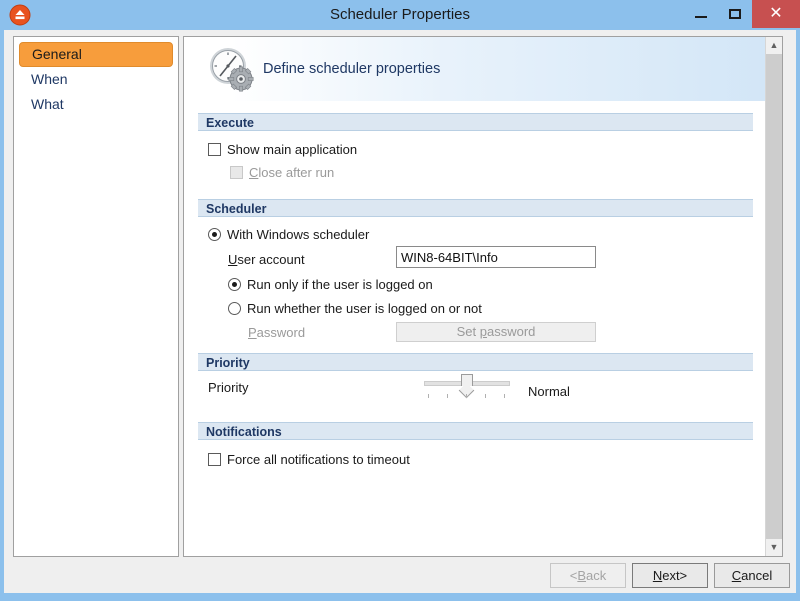 The width and height of the screenshot is (800, 601). I want to click on scrollbar-thumb, so click(774, 296).